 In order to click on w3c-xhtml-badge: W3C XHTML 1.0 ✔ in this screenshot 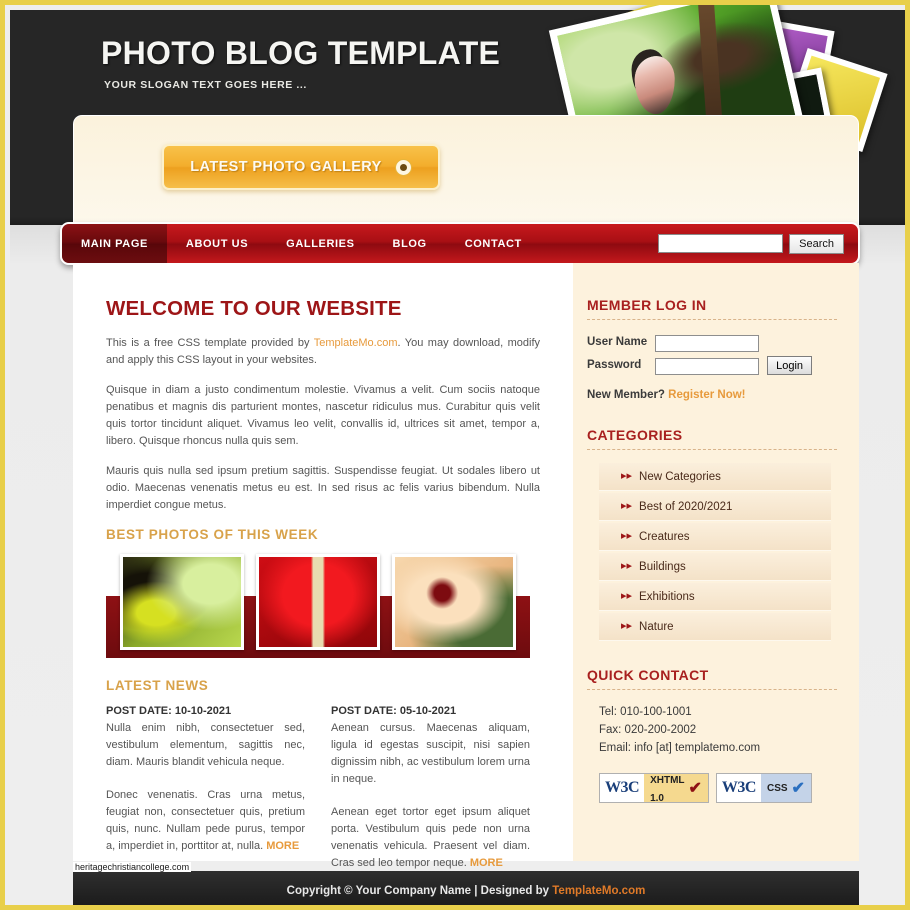, I will do `click(654, 788)`.